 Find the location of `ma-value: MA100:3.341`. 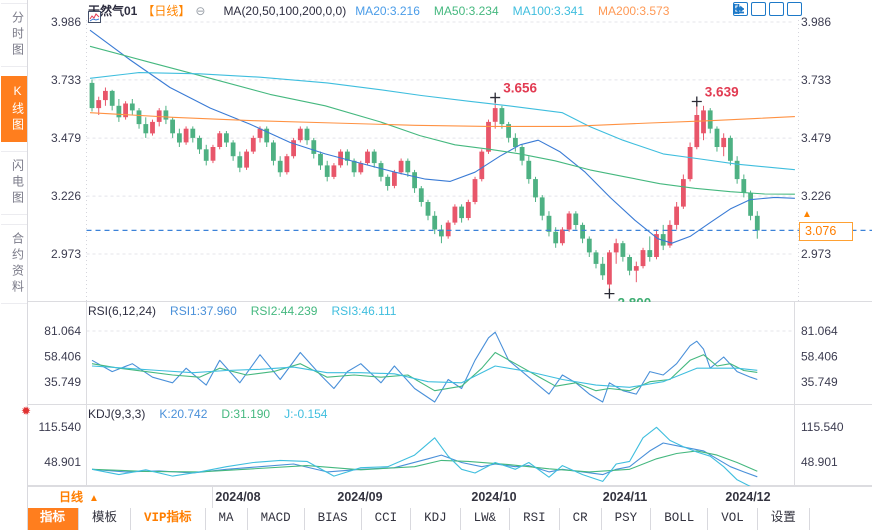

ma-value: MA100:3.341 is located at coordinates (548, 10).